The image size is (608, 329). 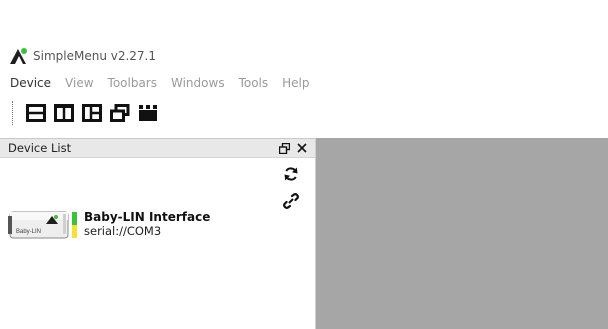 What do you see at coordinates (295, 83) in the screenshot?
I see `menu-help: Help` at bounding box center [295, 83].